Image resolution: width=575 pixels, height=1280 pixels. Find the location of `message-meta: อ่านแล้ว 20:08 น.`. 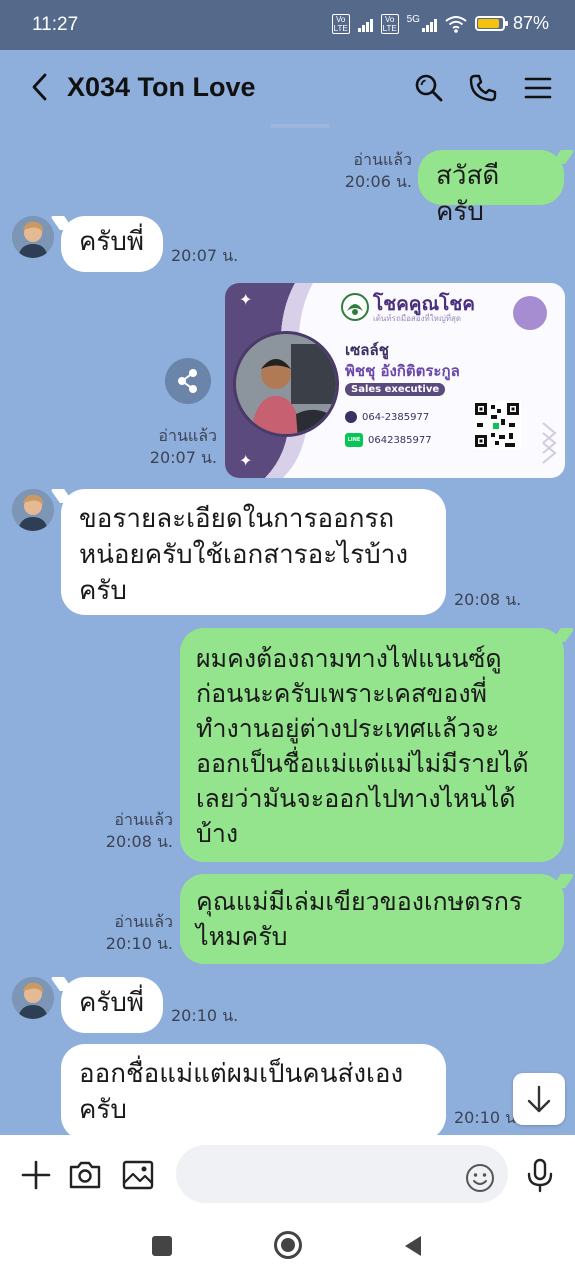

message-meta: อ่านแล้ว 20:08 น. is located at coordinates (135, 831).